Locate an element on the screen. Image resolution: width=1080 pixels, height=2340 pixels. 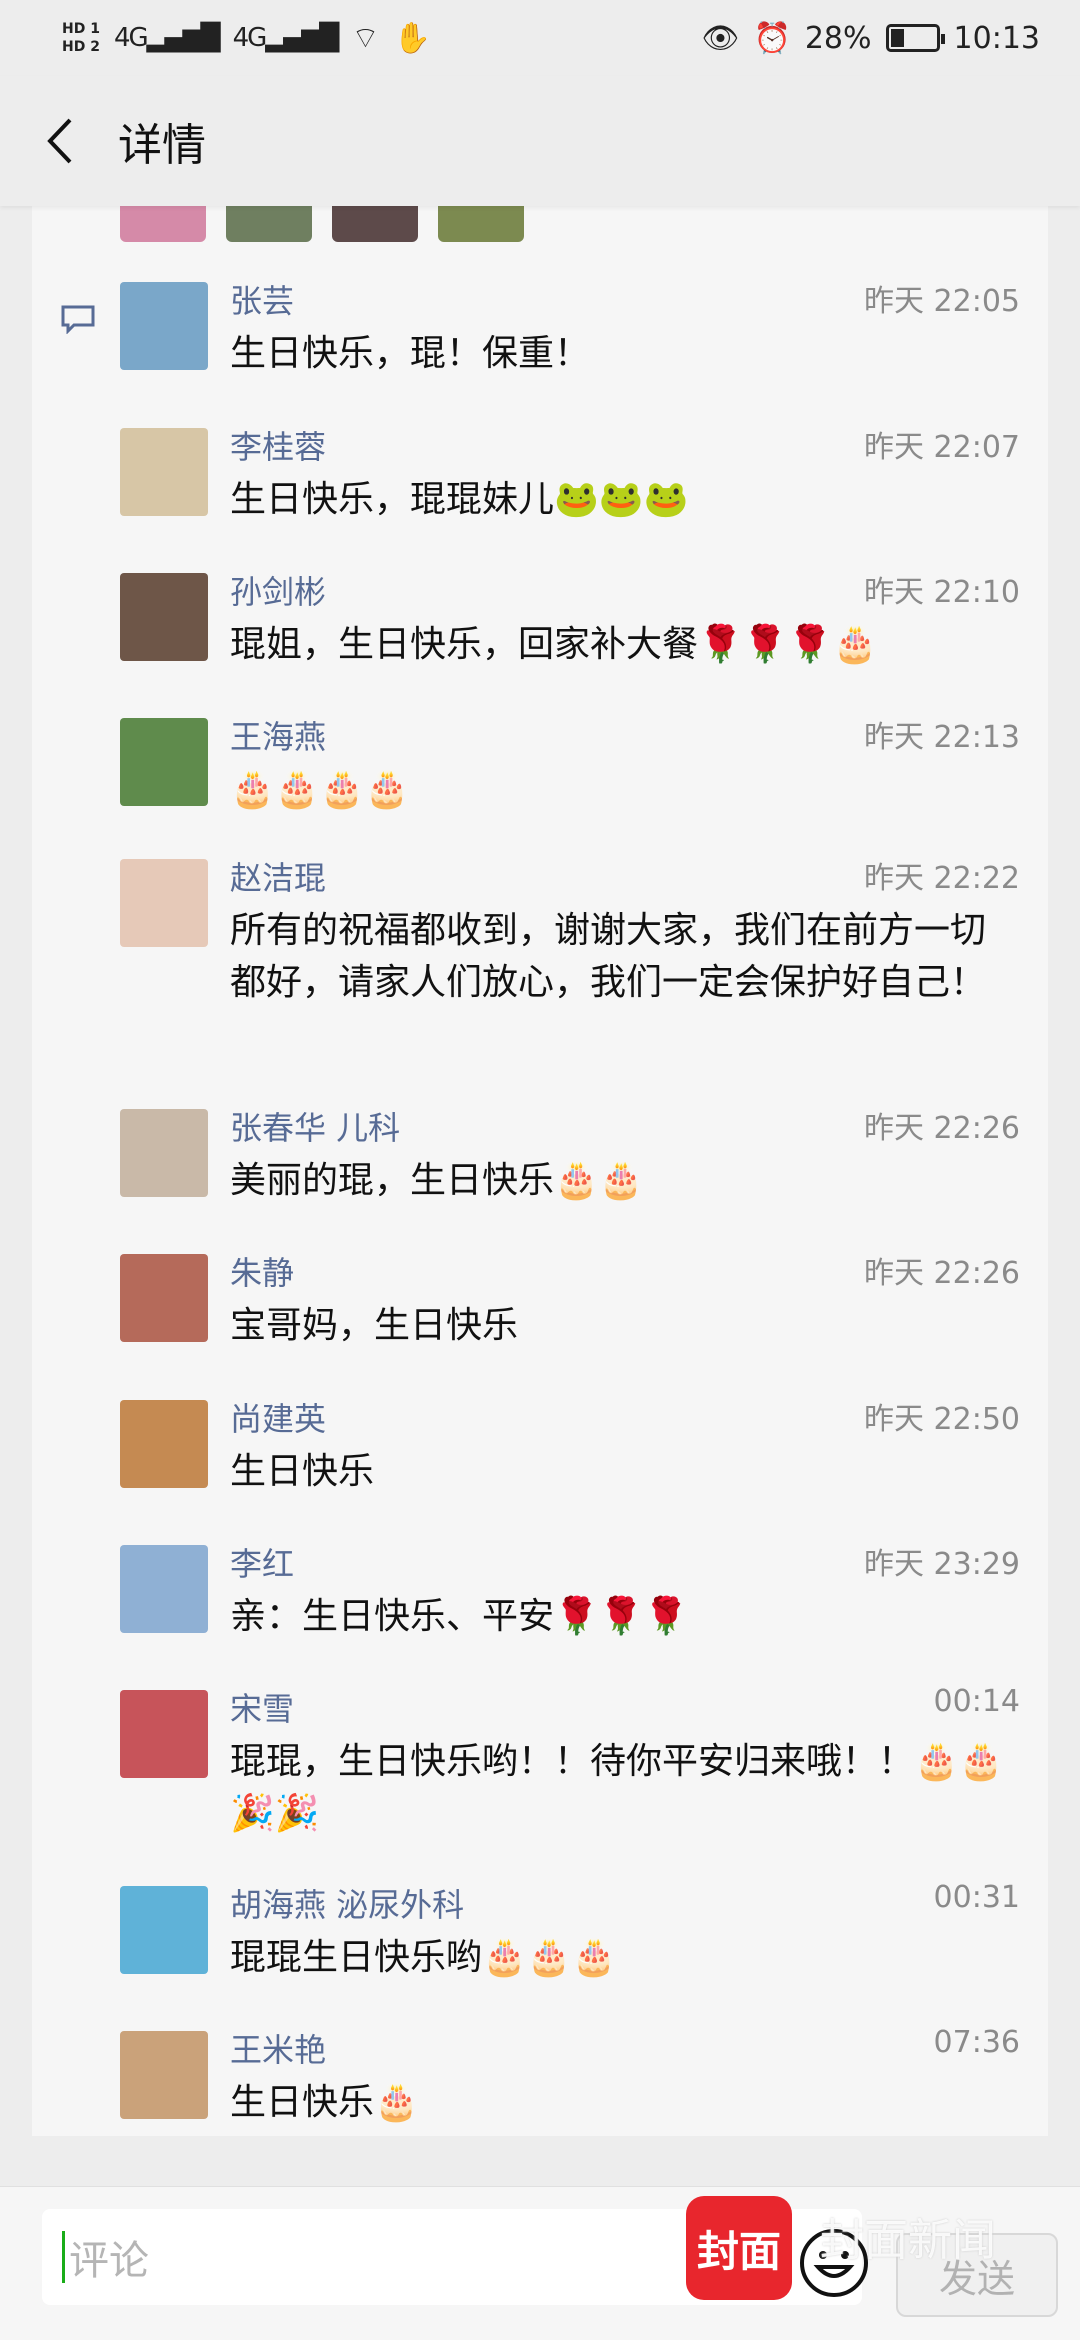
chevron-left-icon is located at coordinates (59, 141).